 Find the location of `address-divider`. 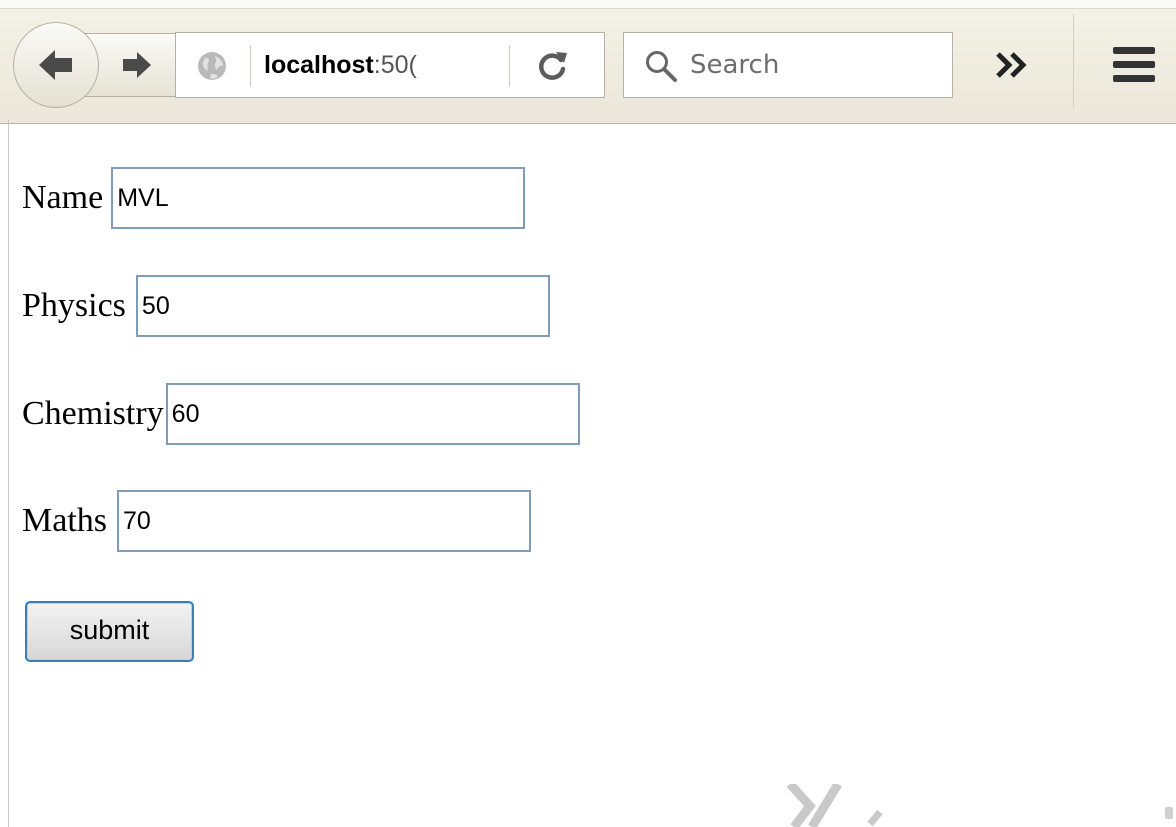

address-divider is located at coordinates (250, 66).